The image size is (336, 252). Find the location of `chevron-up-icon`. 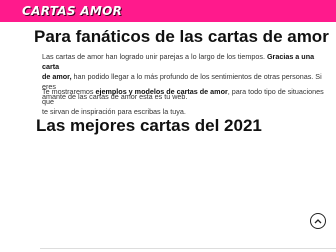

chevron-up-icon is located at coordinates (318, 221).